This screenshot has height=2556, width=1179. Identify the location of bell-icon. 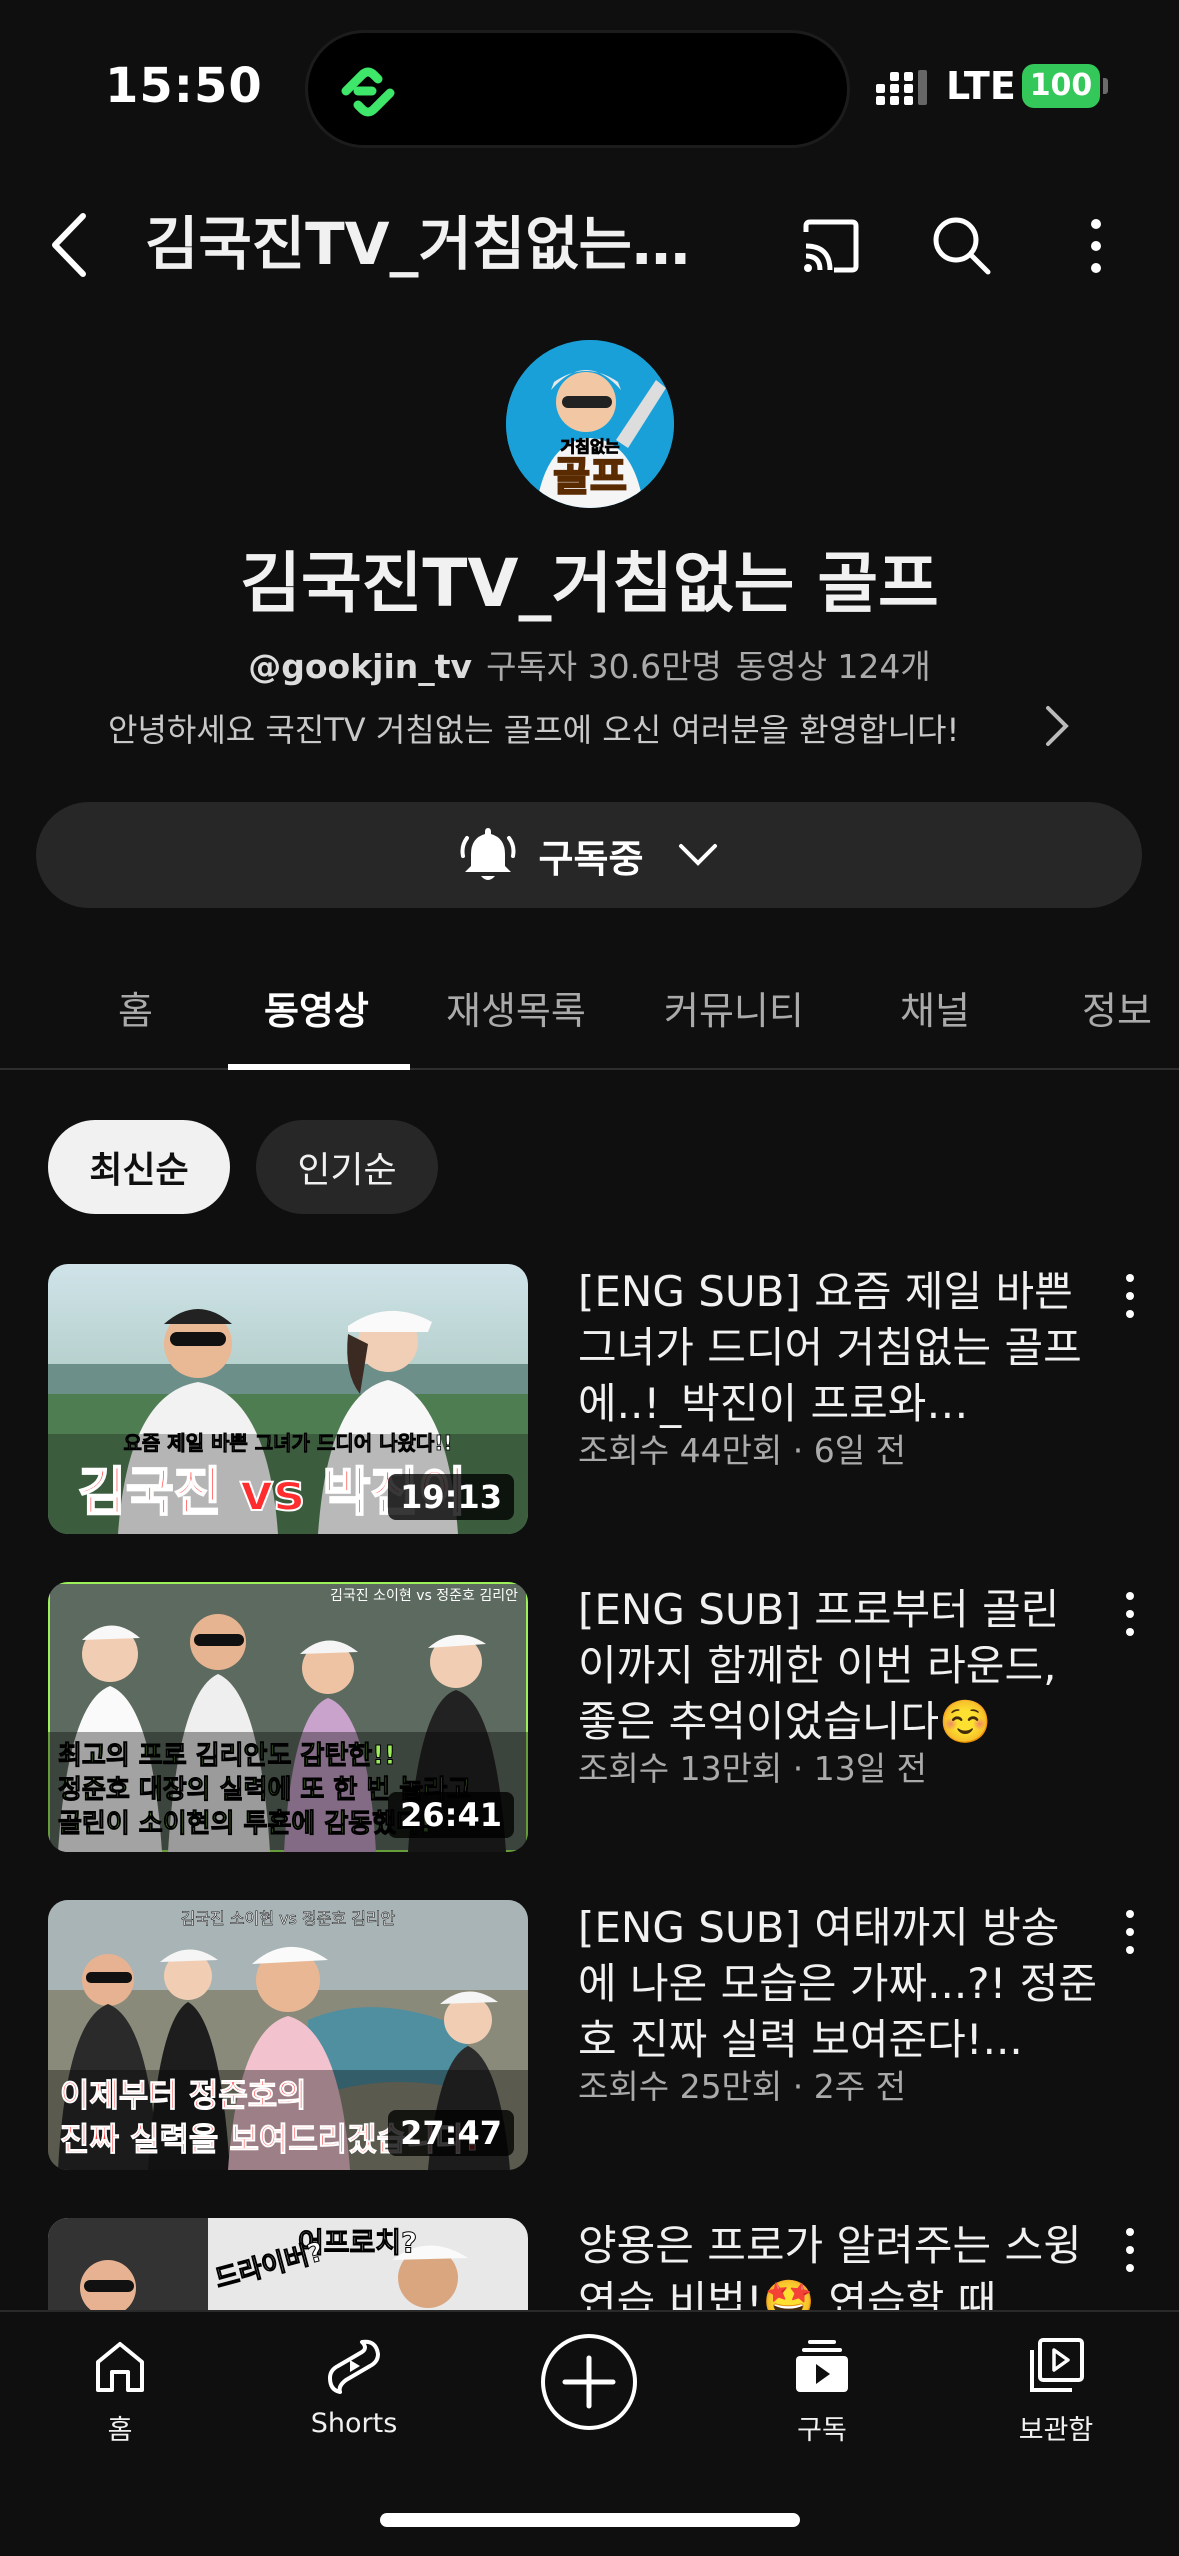
(488, 854).